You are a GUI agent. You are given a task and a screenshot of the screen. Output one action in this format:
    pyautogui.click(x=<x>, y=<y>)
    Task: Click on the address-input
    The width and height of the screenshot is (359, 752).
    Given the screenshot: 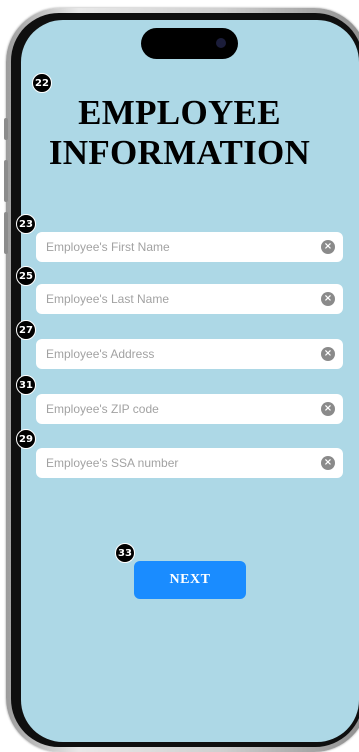 What is the action you would take?
    pyautogui.click(x=181, y=354)
    